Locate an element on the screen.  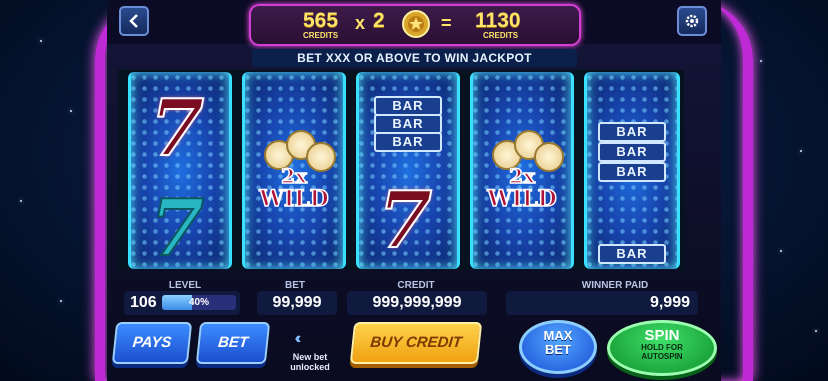
settings-button is located at coordinates (692, 21).